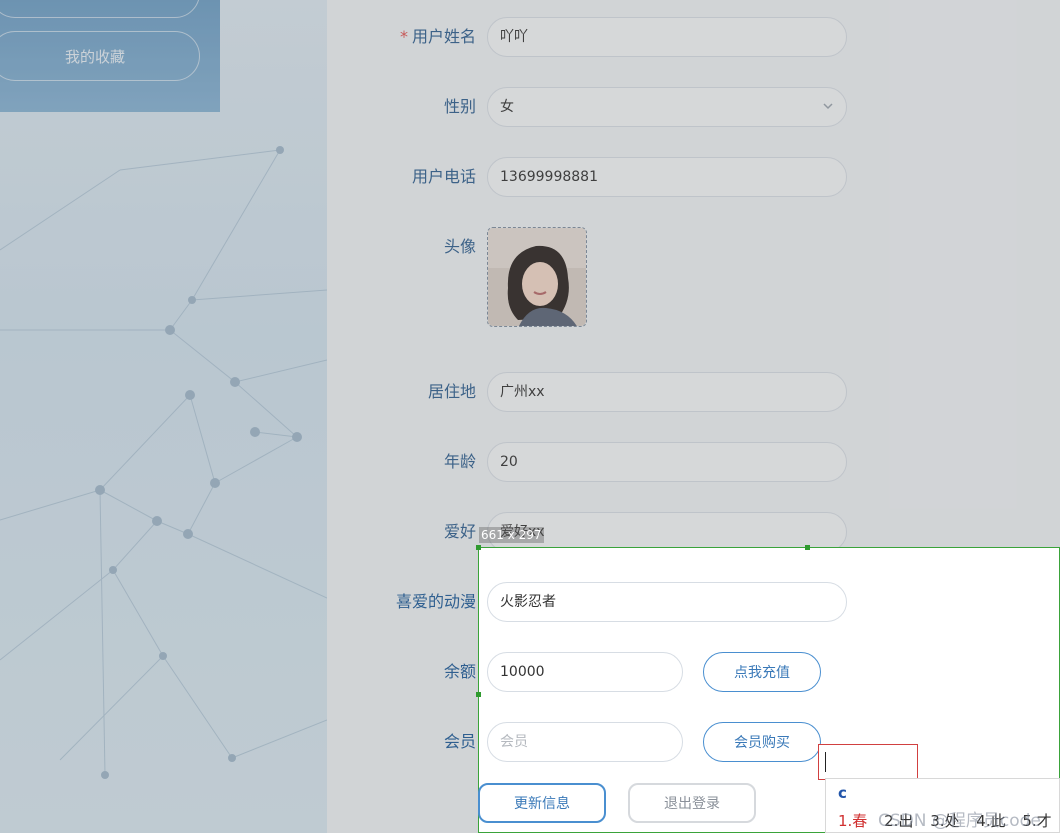  I want to click on residence-row: 居住地 广州xx, so click(530, 392).